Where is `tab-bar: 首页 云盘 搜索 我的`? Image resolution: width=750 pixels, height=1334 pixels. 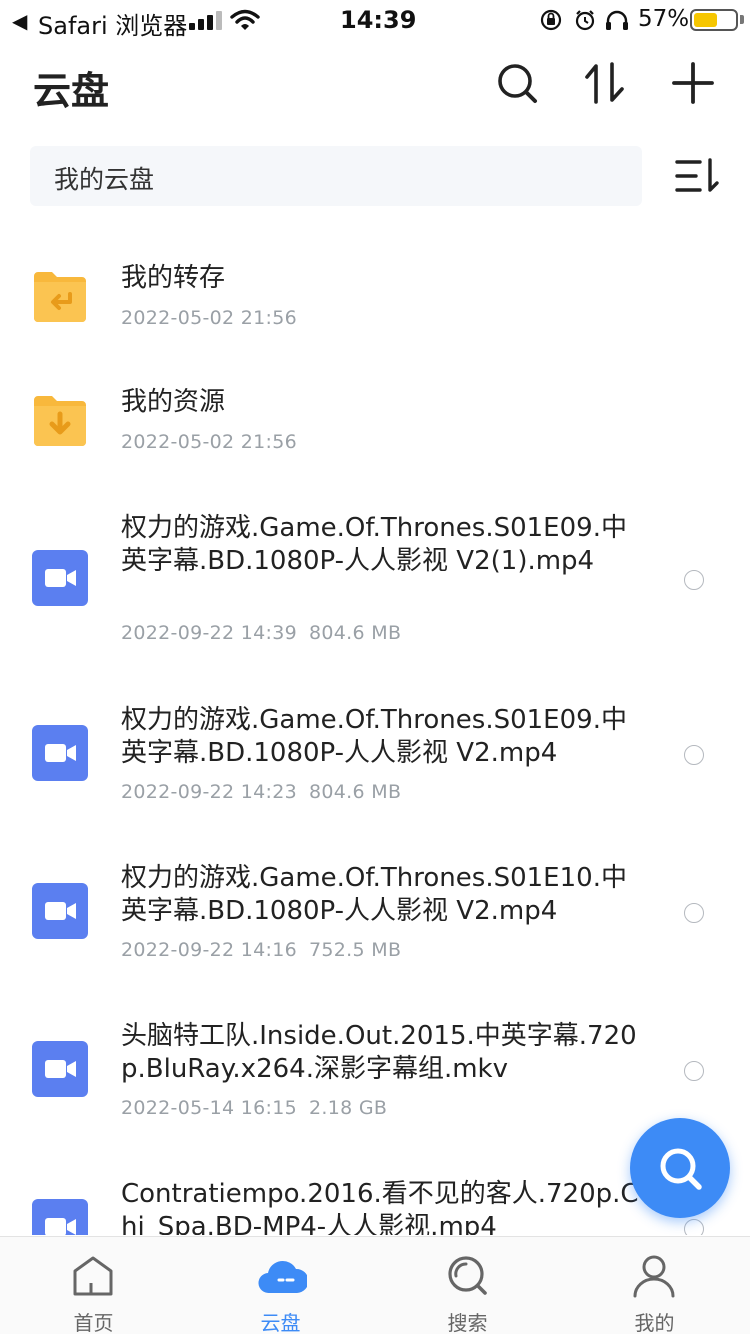
tab-bar: 首页 云盘 搜索 我的 is located at coordinates (375, 1285).